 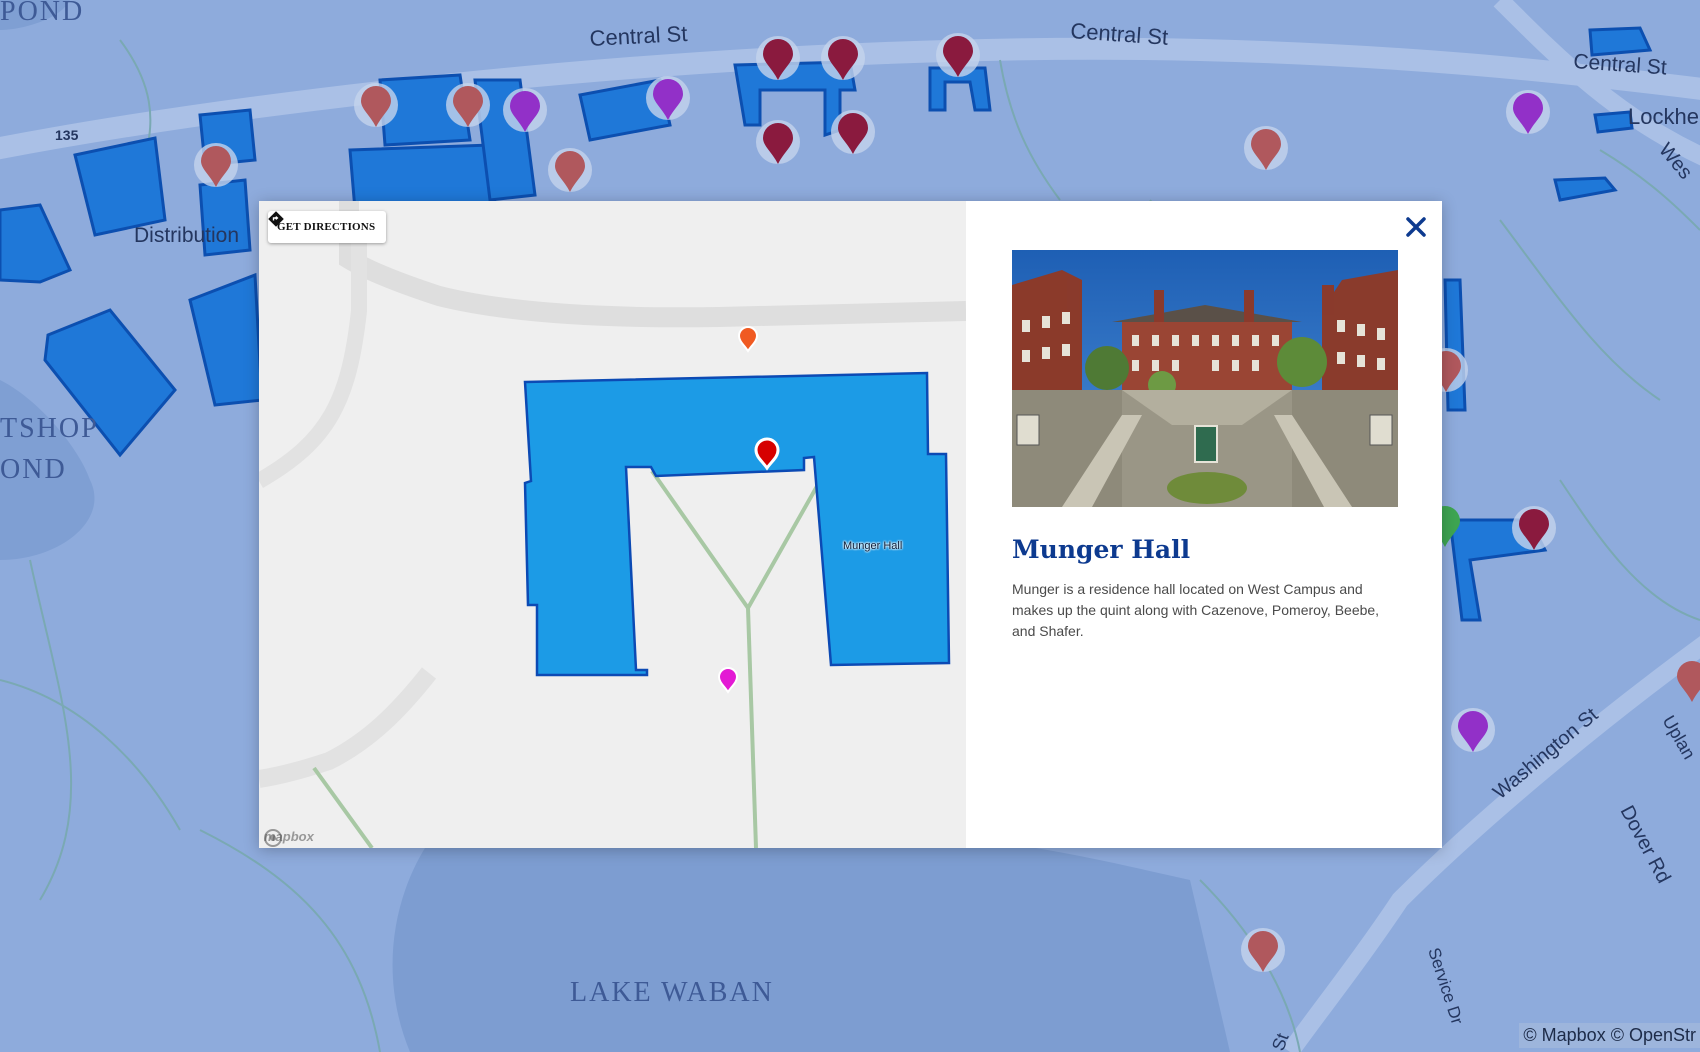 What do you see at coordinates (638, 36) in the screenshot?
I see `street-label-central-st-1: Central St` at bounding box center [638, 36].